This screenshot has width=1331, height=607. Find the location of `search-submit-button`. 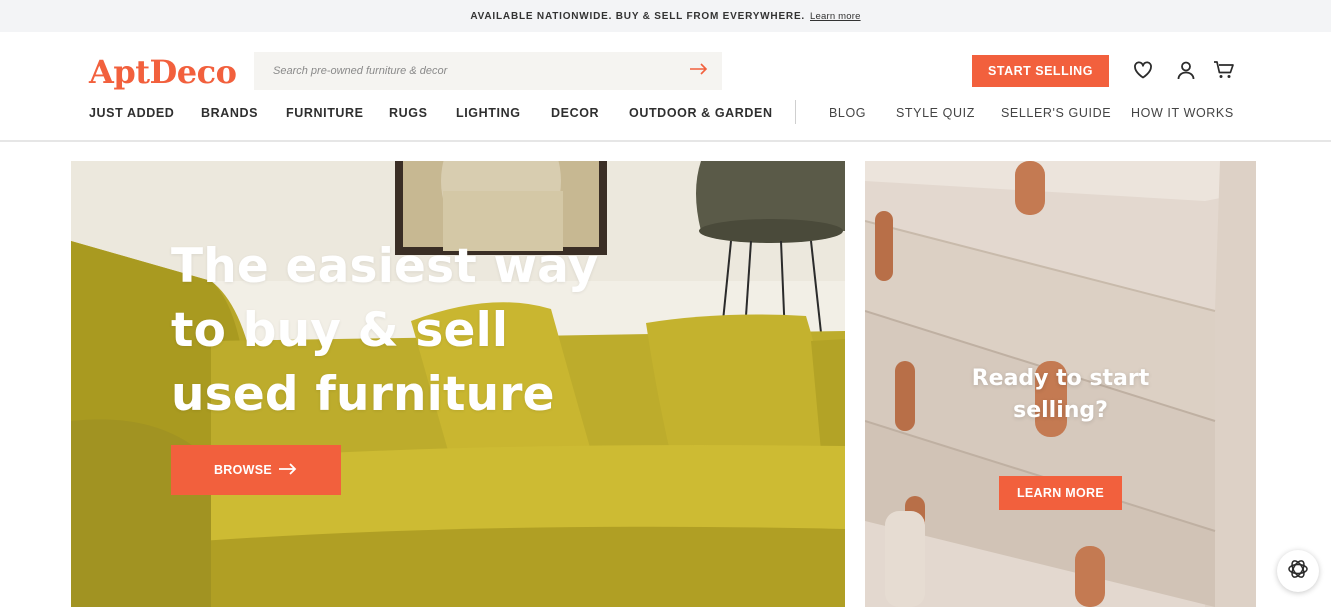

search-submit-button is located at coordinates (699, 71).